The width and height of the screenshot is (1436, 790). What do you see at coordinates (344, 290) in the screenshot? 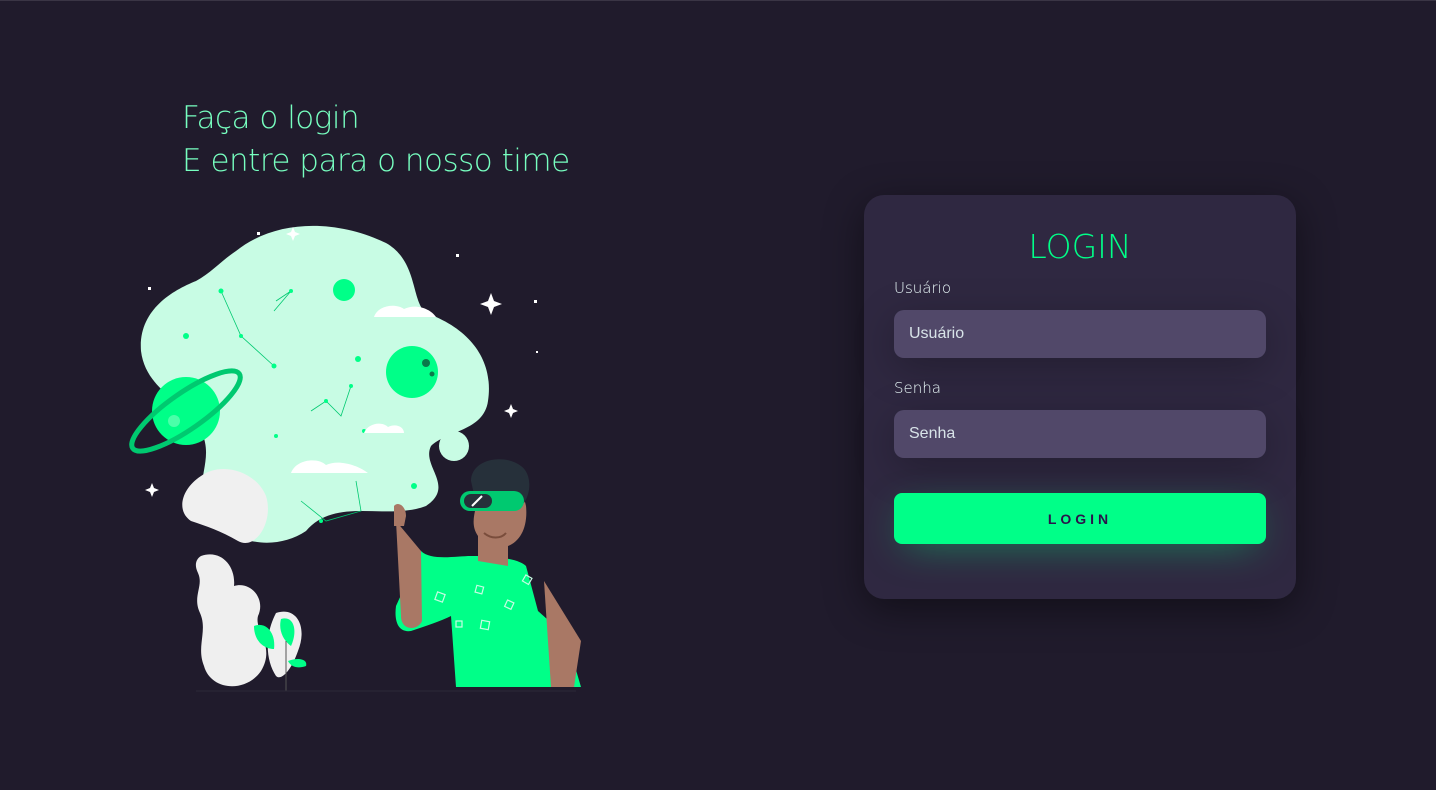
I see `small-planet` at bounding box center [344, 290].